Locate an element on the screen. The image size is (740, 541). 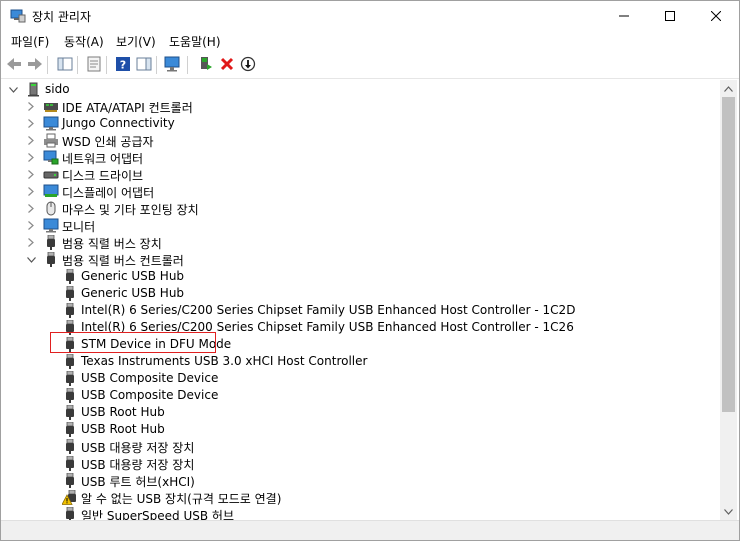
window-title: 장치 관리자 is located at coordinates (62, 17).